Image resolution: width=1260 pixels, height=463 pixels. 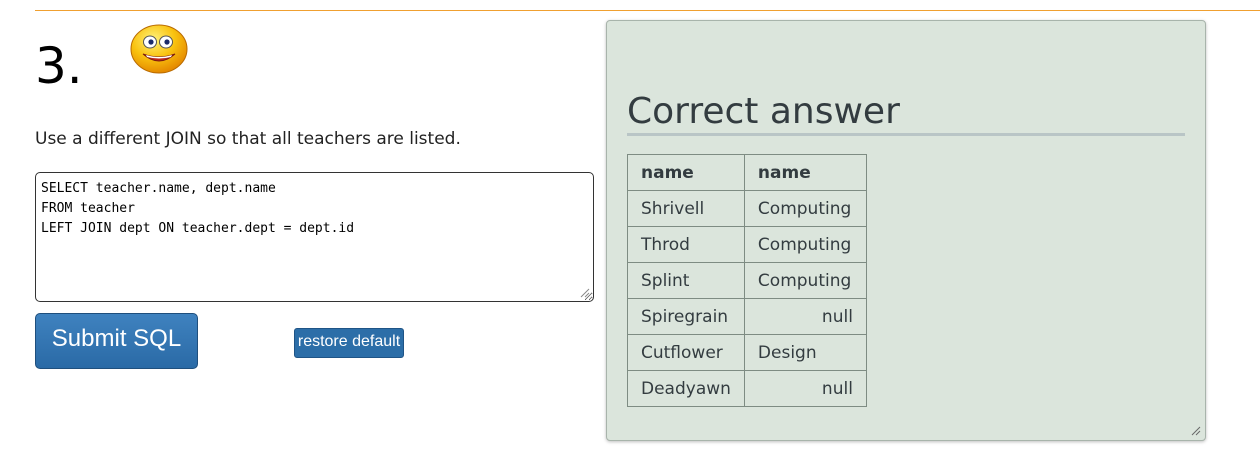 I want to click on top-divider, so click(x=647, y=10).